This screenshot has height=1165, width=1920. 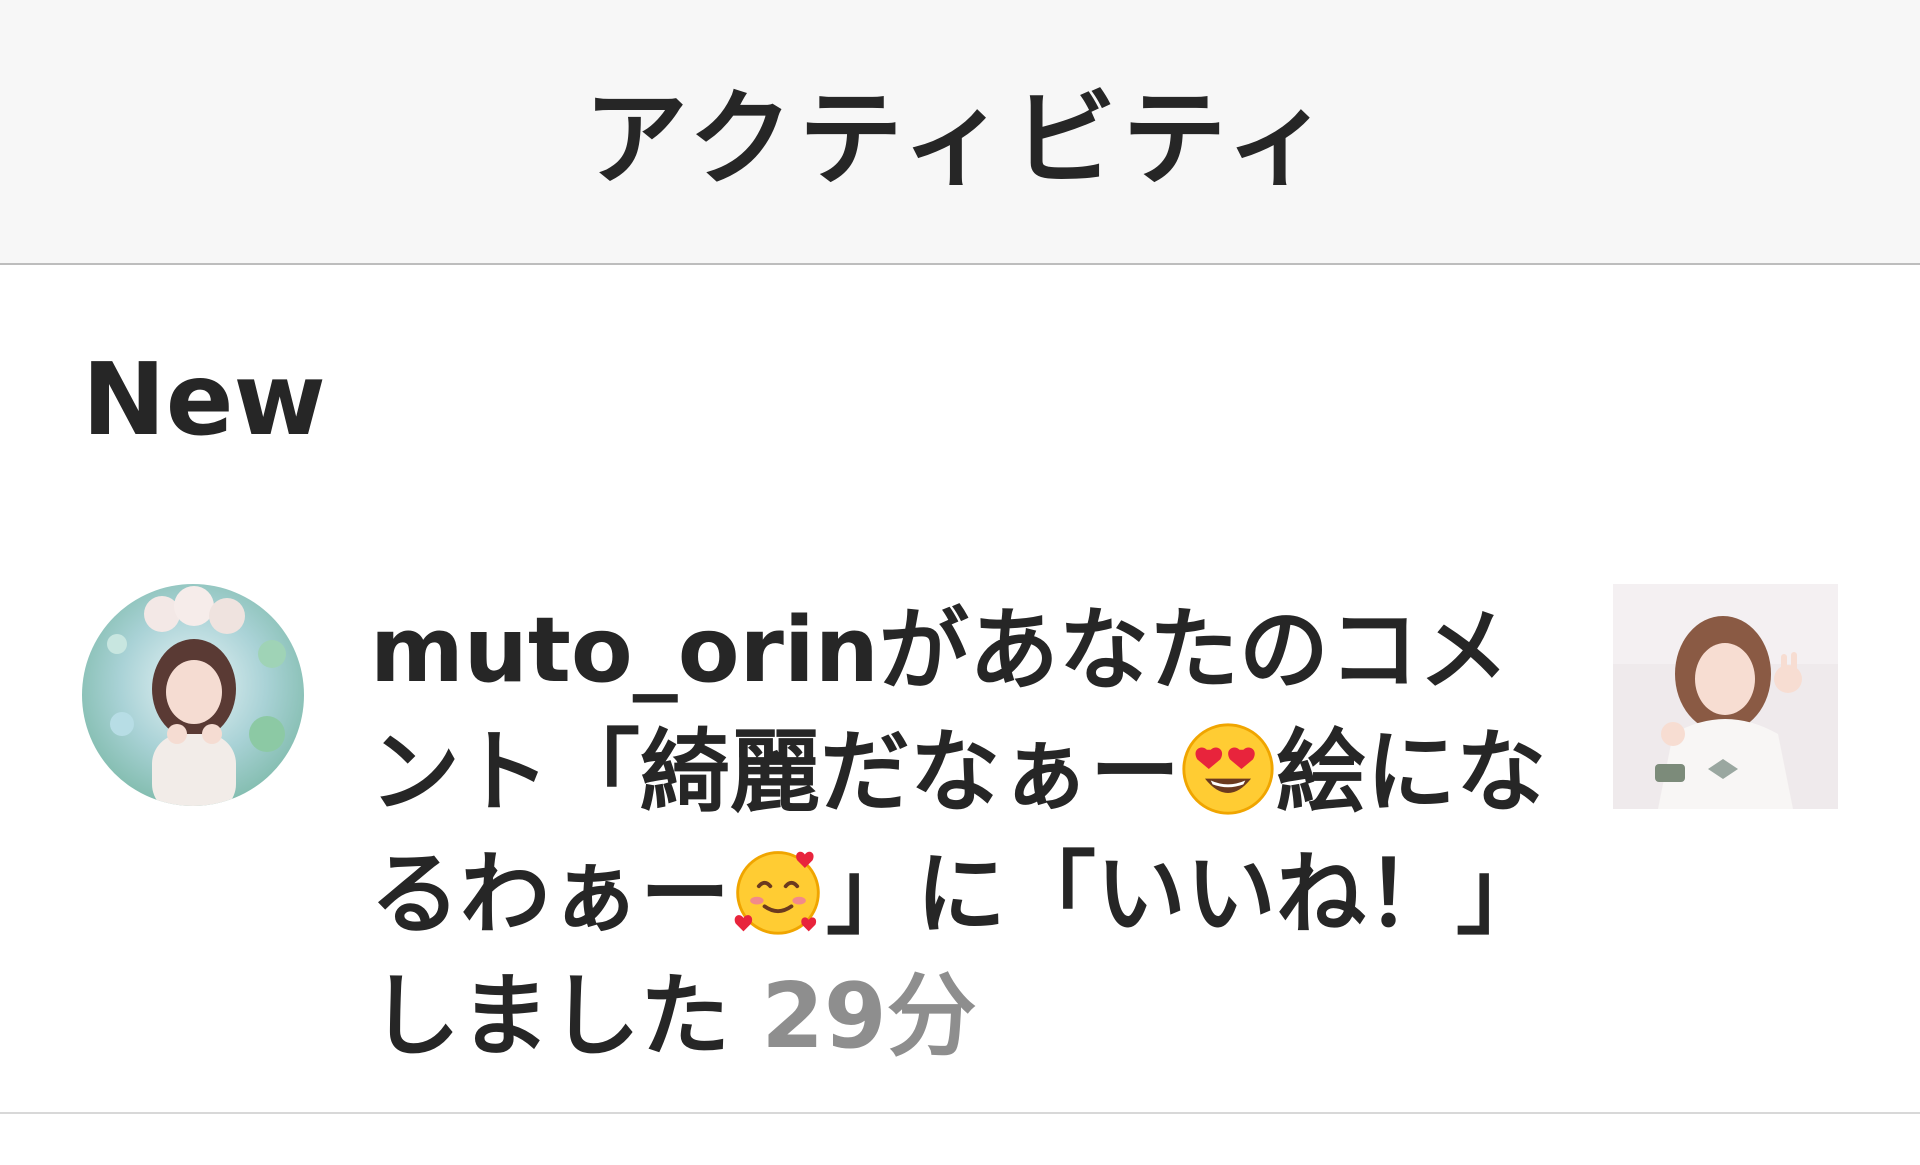 I want to click on smiling-face-with-hearts-emoji-icon, so click(x=777, y=893).